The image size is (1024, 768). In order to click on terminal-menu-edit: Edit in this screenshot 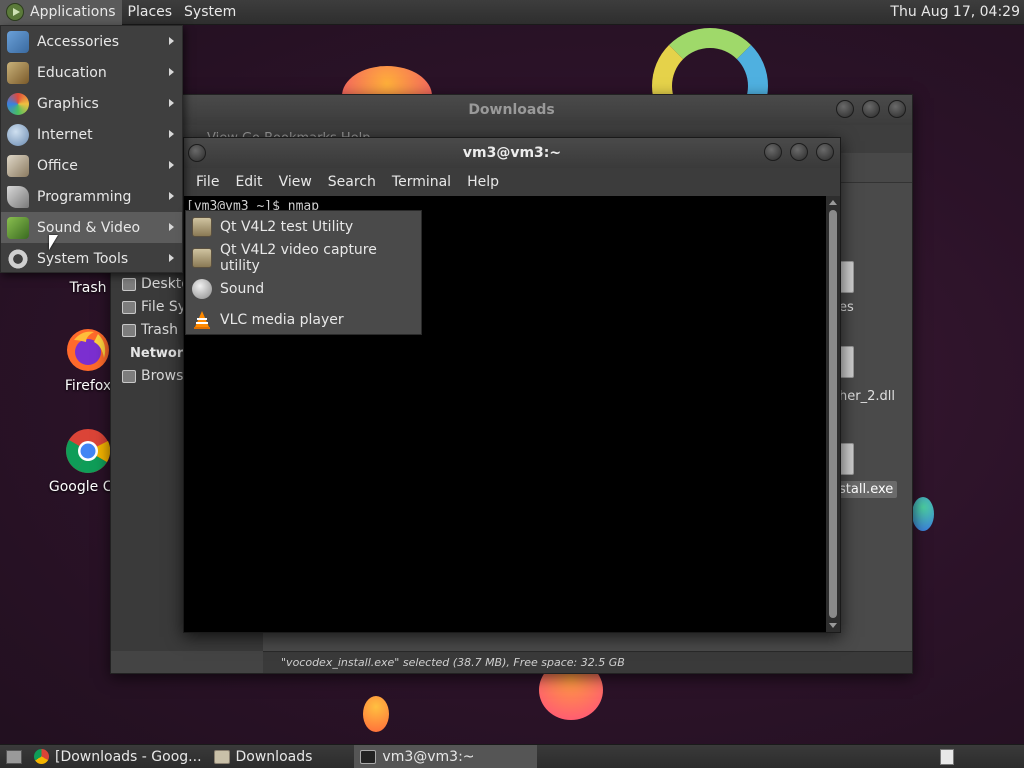, I will do `click(248, 182)`.